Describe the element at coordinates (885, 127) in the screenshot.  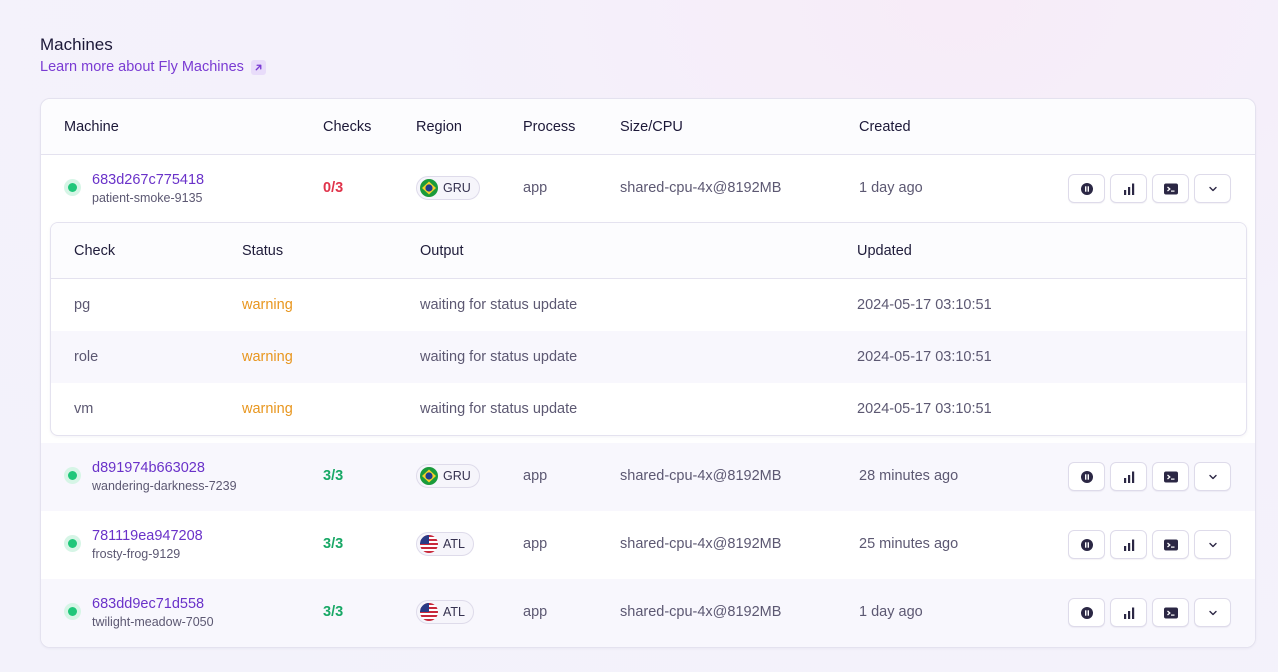
I see `col-created: Created` at that location.